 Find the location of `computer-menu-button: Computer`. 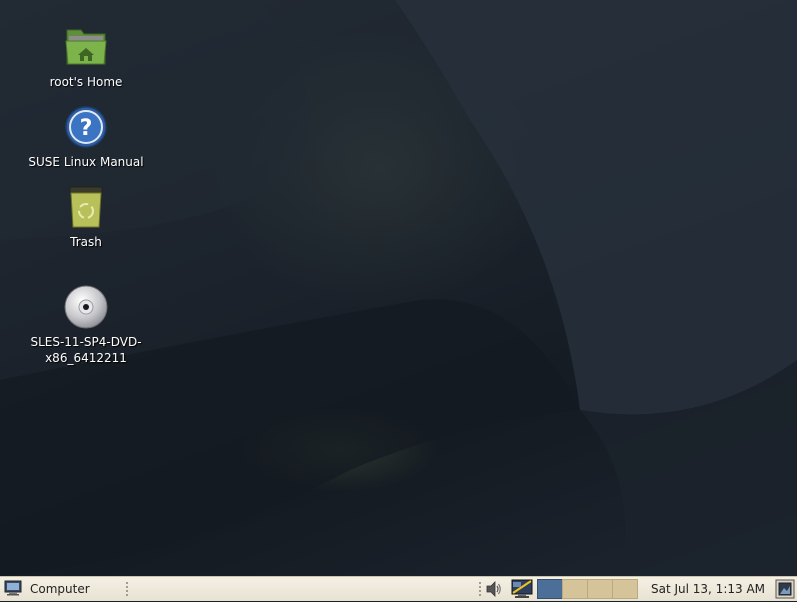

computer-menu-button: Computer is located at coordinates (47, 589).